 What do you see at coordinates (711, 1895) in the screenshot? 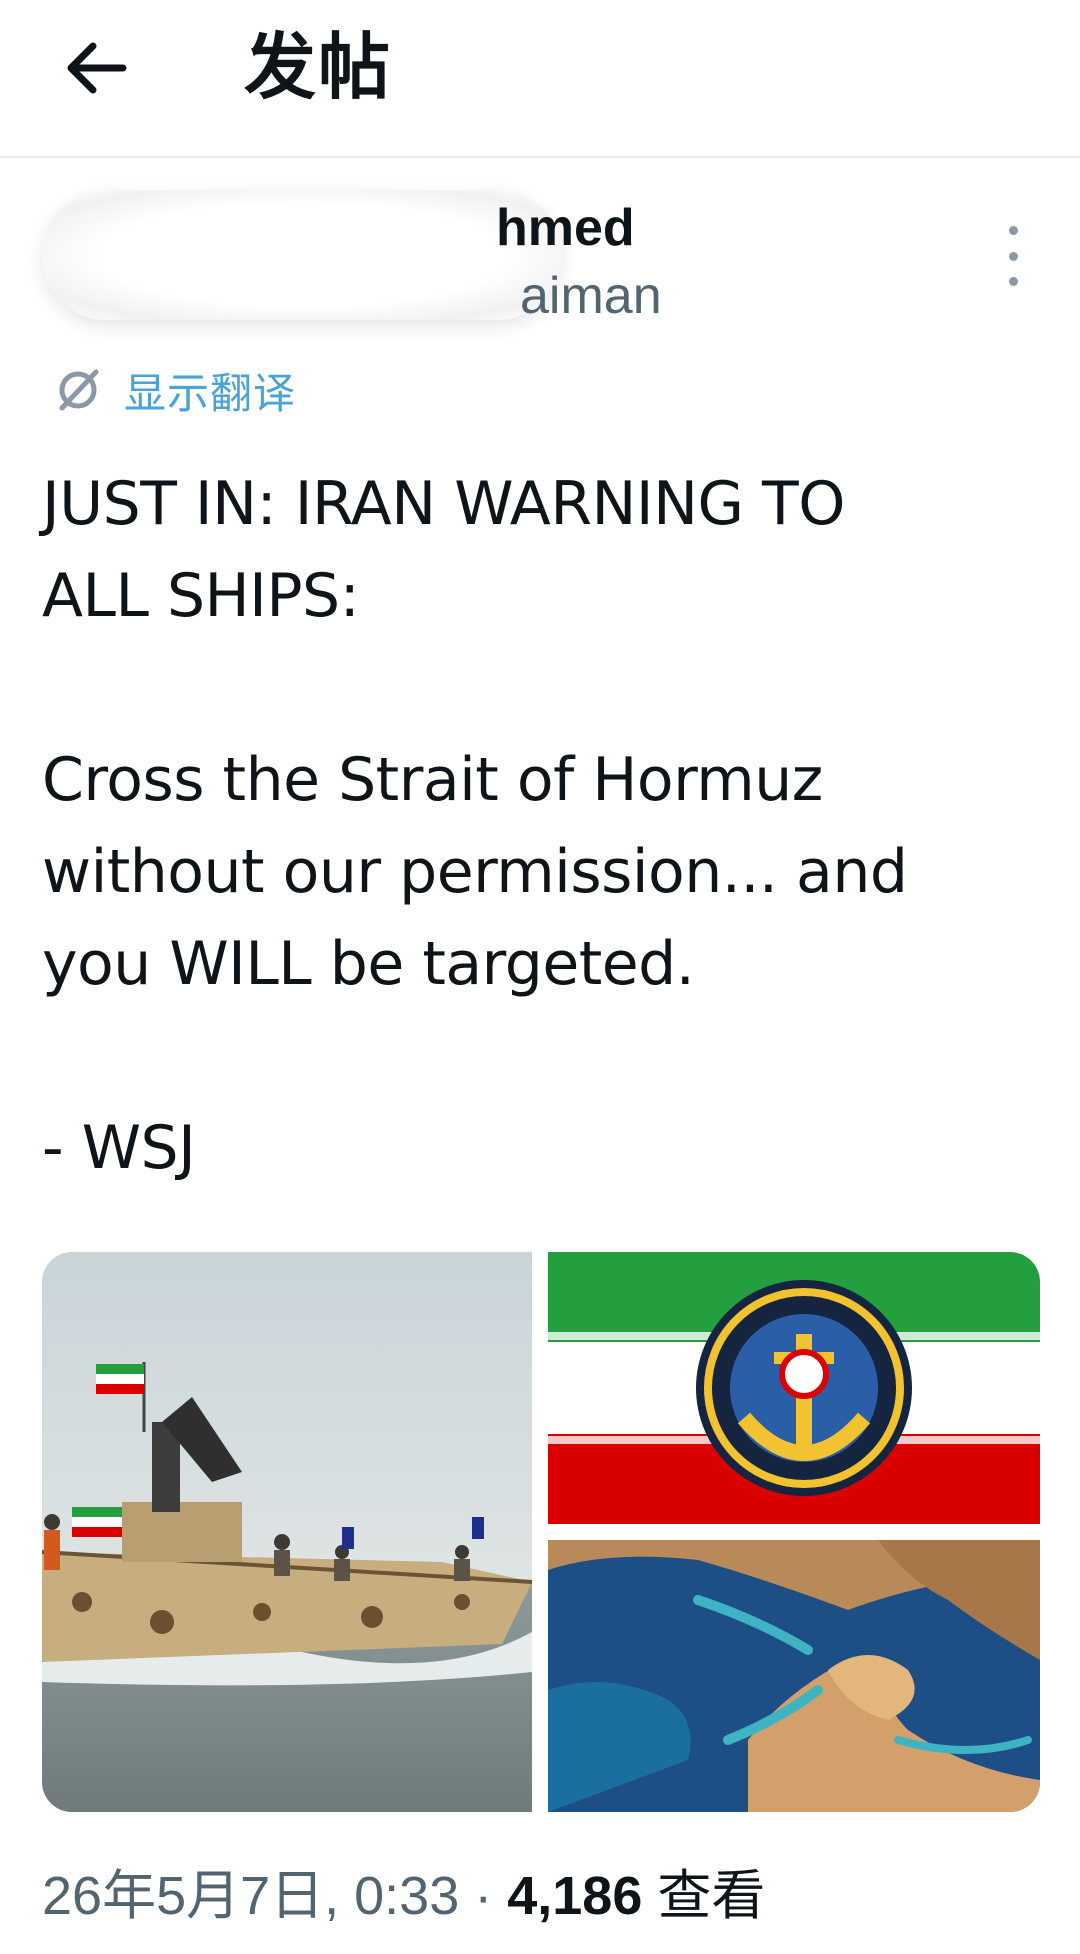
I see `views-label: 查看` at bounding box center [711, 1895].